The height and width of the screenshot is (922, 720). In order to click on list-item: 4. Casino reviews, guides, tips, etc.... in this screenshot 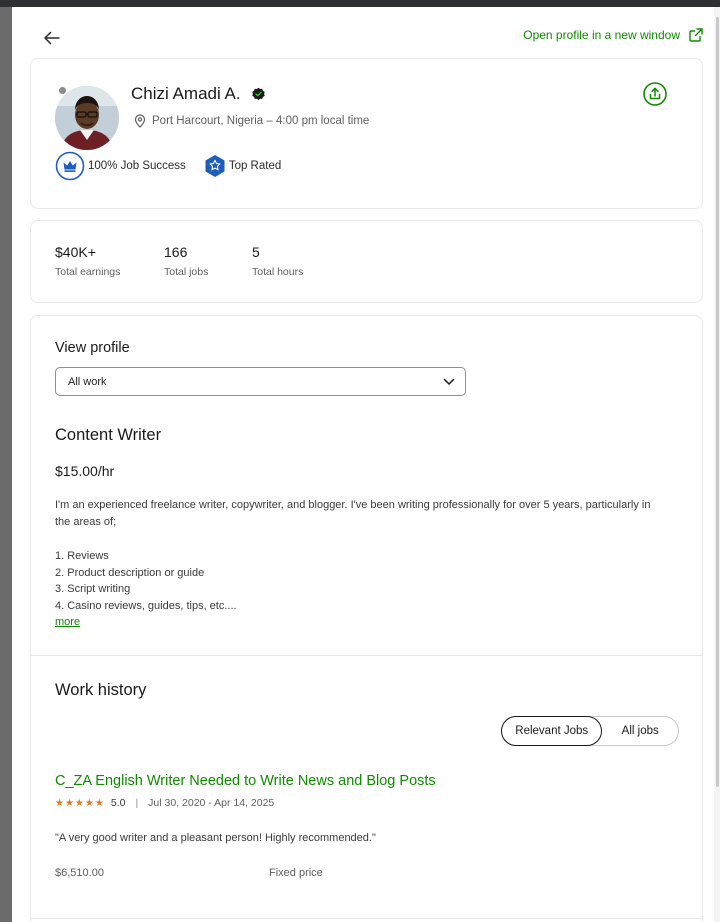, I will do `click(146, 605)`.